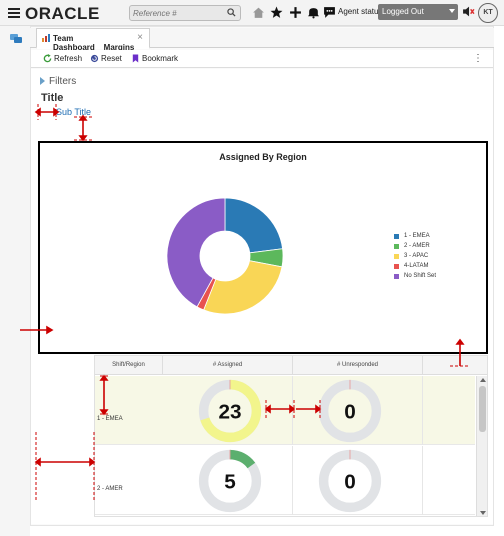 Image resolution: width=504 pixels, height=536 pixels. I want to click on table-header: Shift/Region # Assigned # Unresponded, so click(291, 365).